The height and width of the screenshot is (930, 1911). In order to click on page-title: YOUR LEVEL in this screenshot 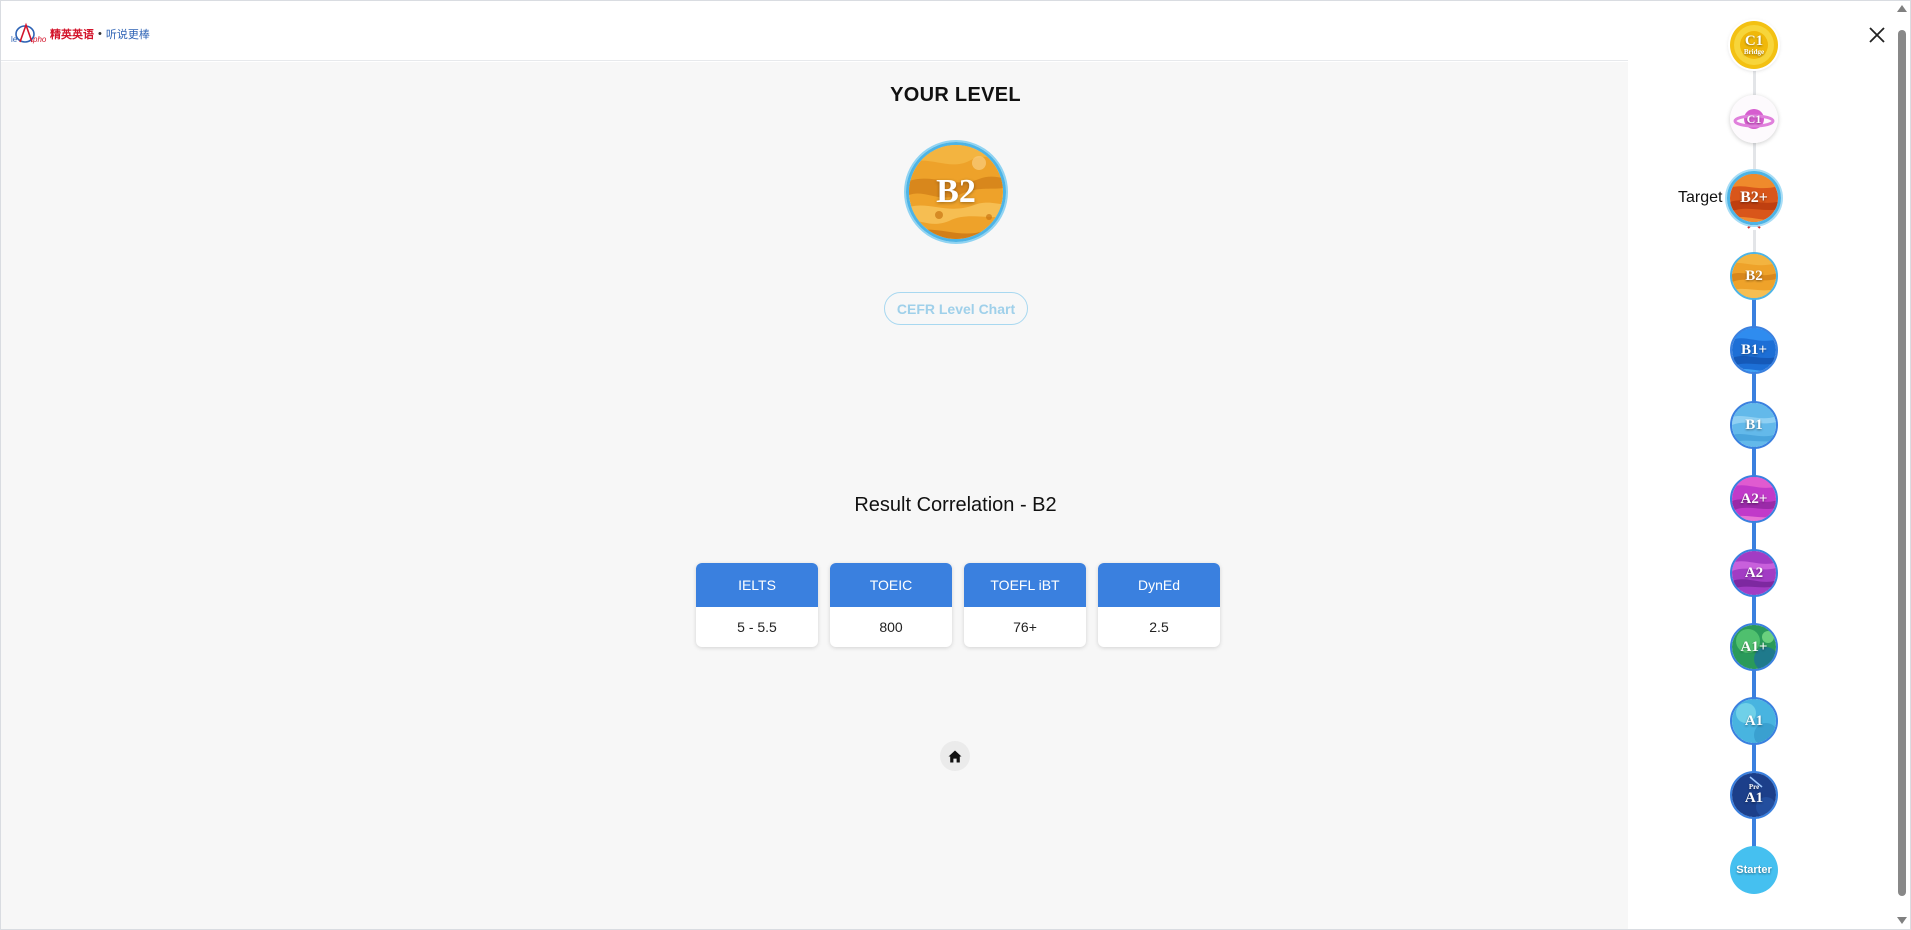, I will do `click(955, 95)`.